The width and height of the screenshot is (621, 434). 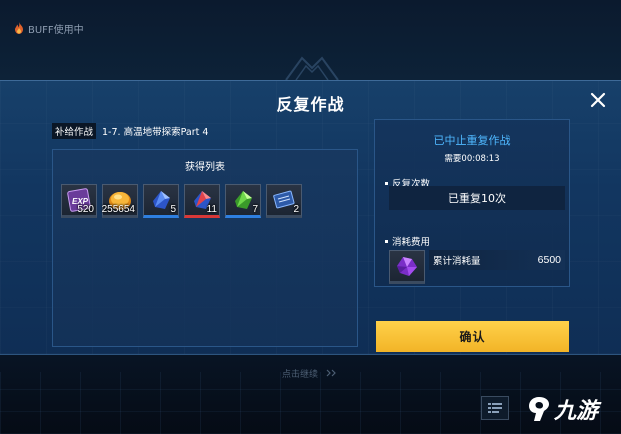 I want to click on continue-hint: 点击继续, so click(x=310, y=373).